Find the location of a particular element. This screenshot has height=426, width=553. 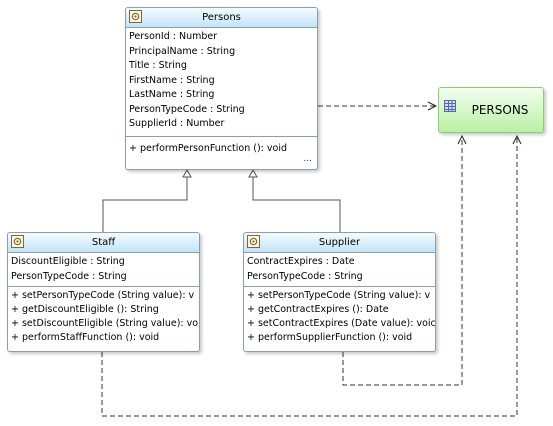

class-name: Staff is located at coordinates (103, 242).